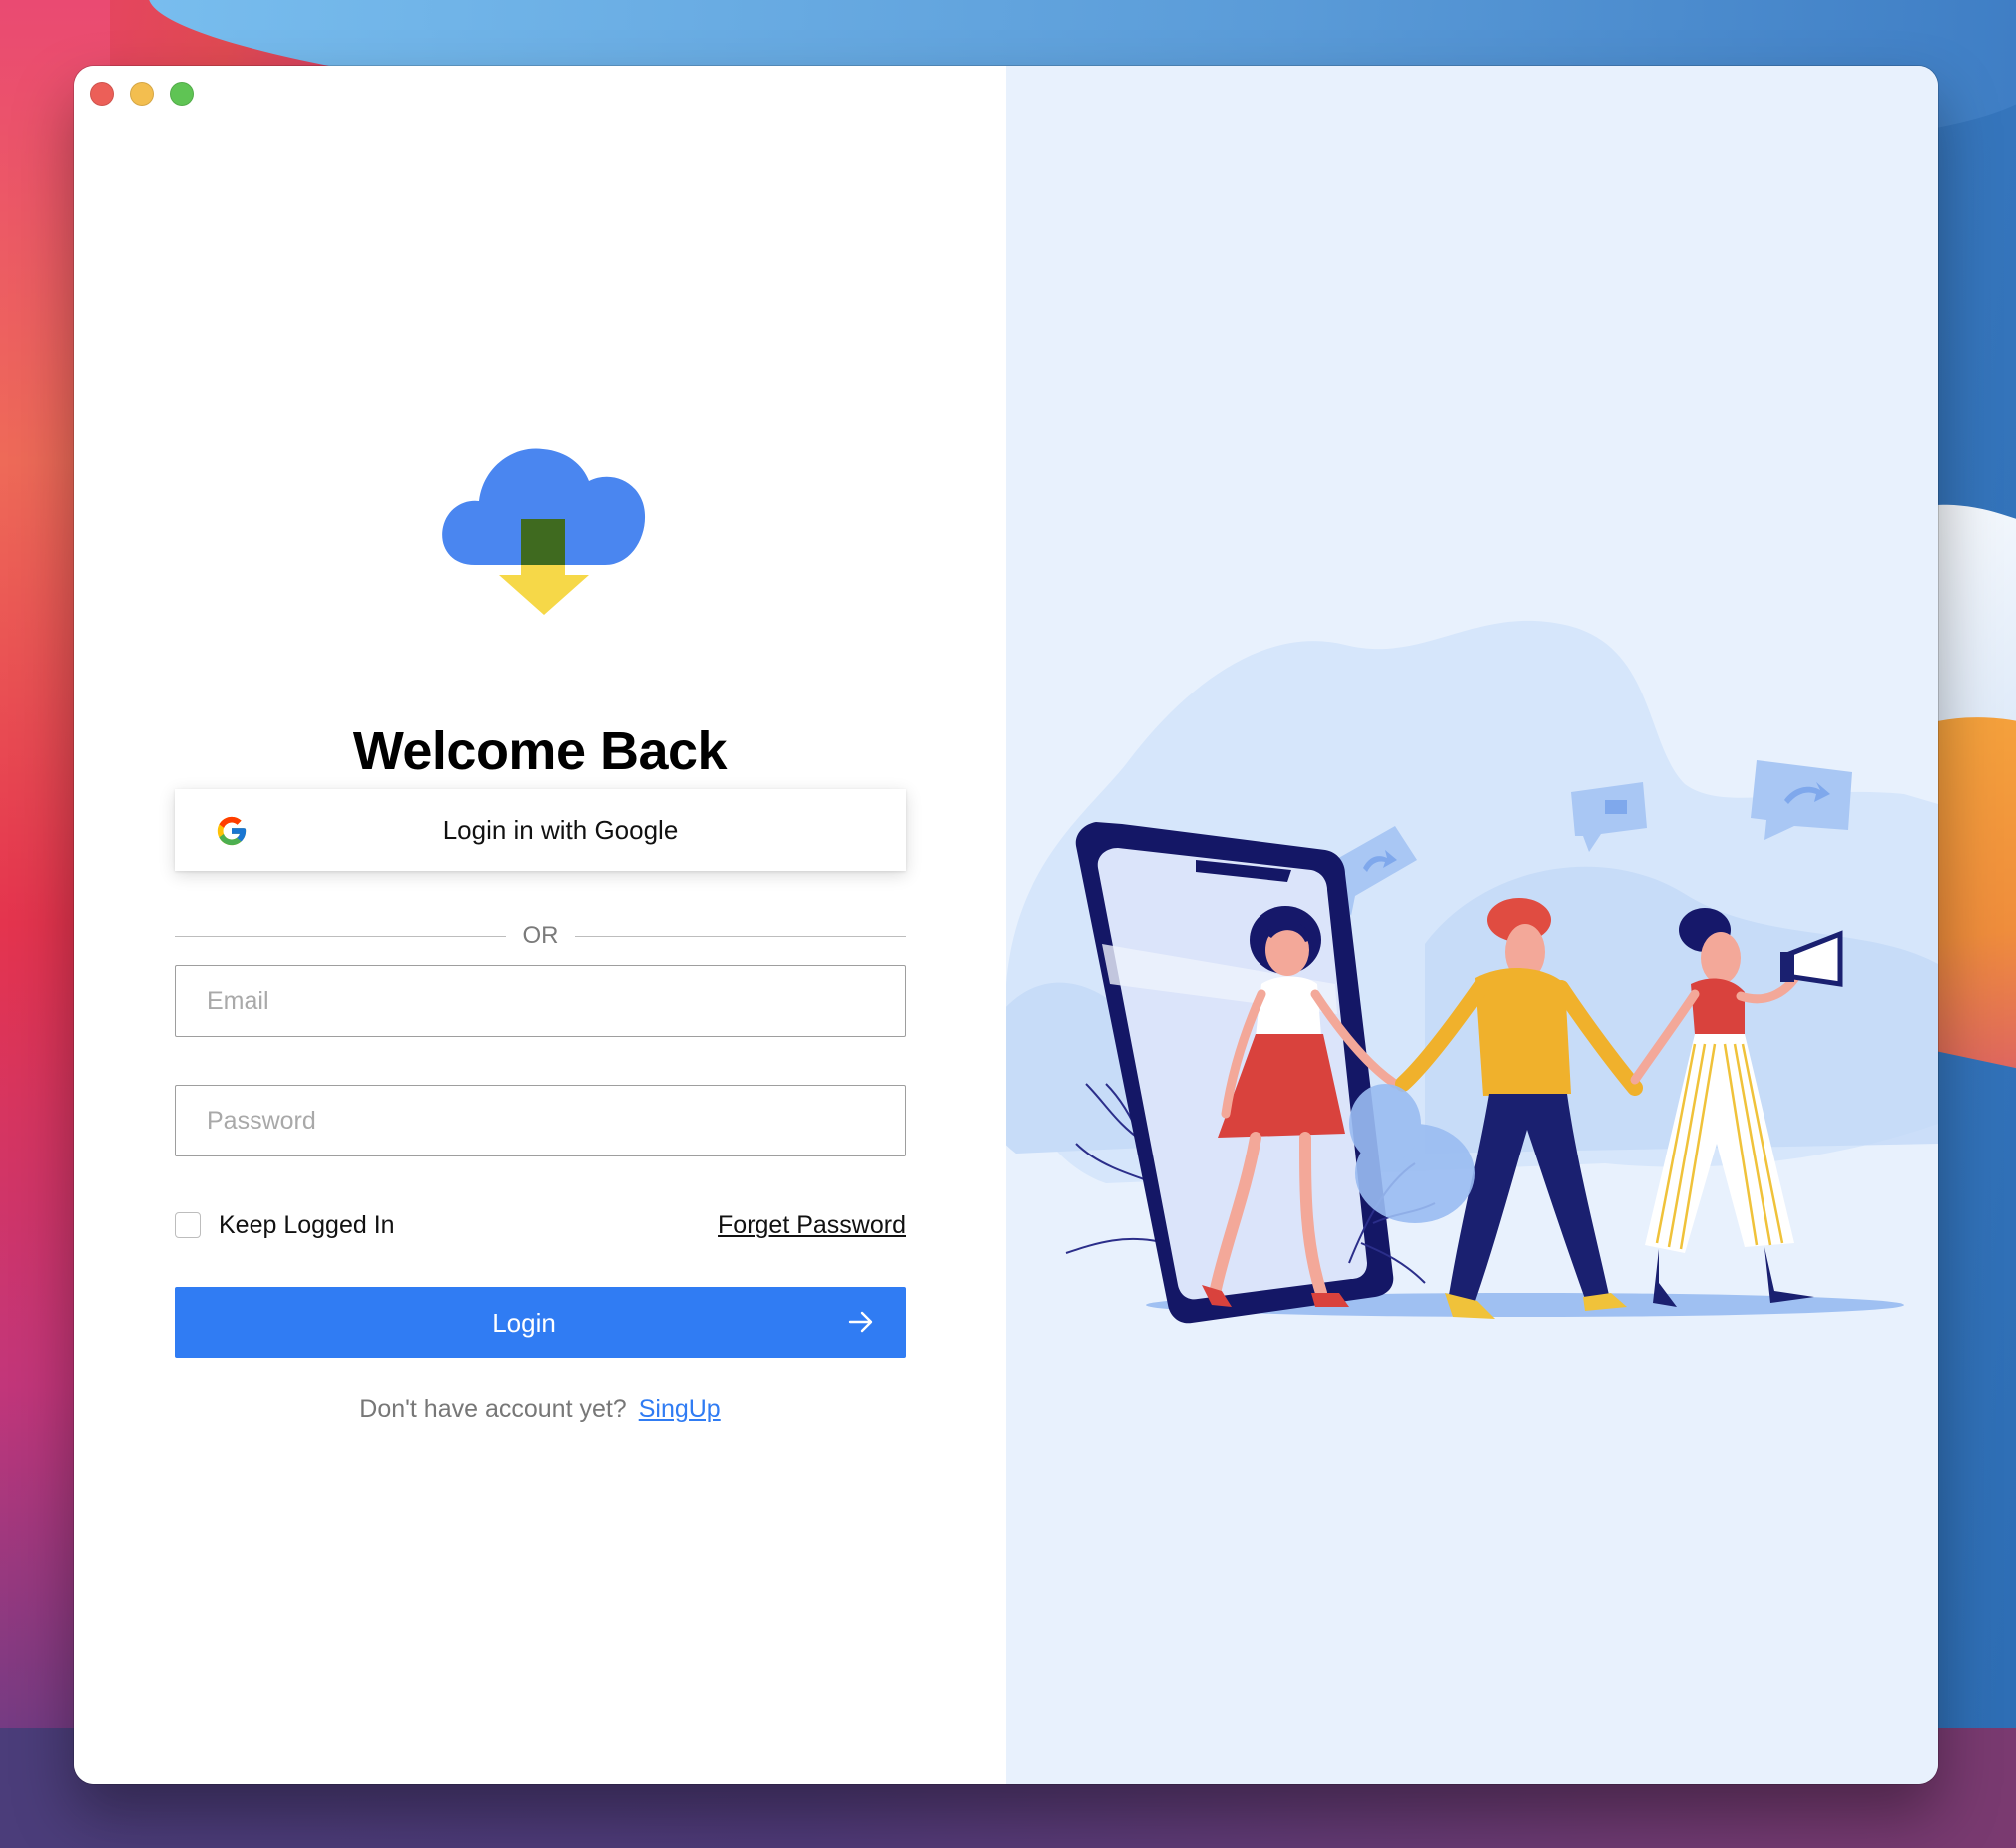 This screenshot has height=1848, width=2016. What do you see at coordinates (544, 532) in the screenshot?
I see `cloud-download-icon` at bounding box center [544, 532].